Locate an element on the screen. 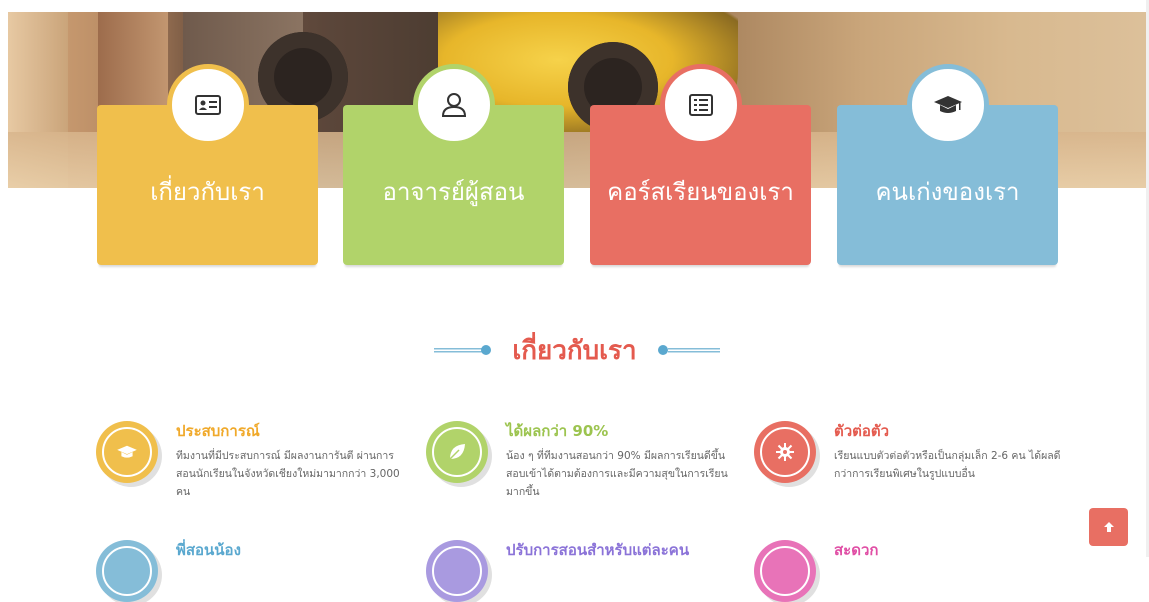 This screenshot has height=602, width=1149. feature-title: ได้ผลกว่า 90% is located at coordinates (557, 431).